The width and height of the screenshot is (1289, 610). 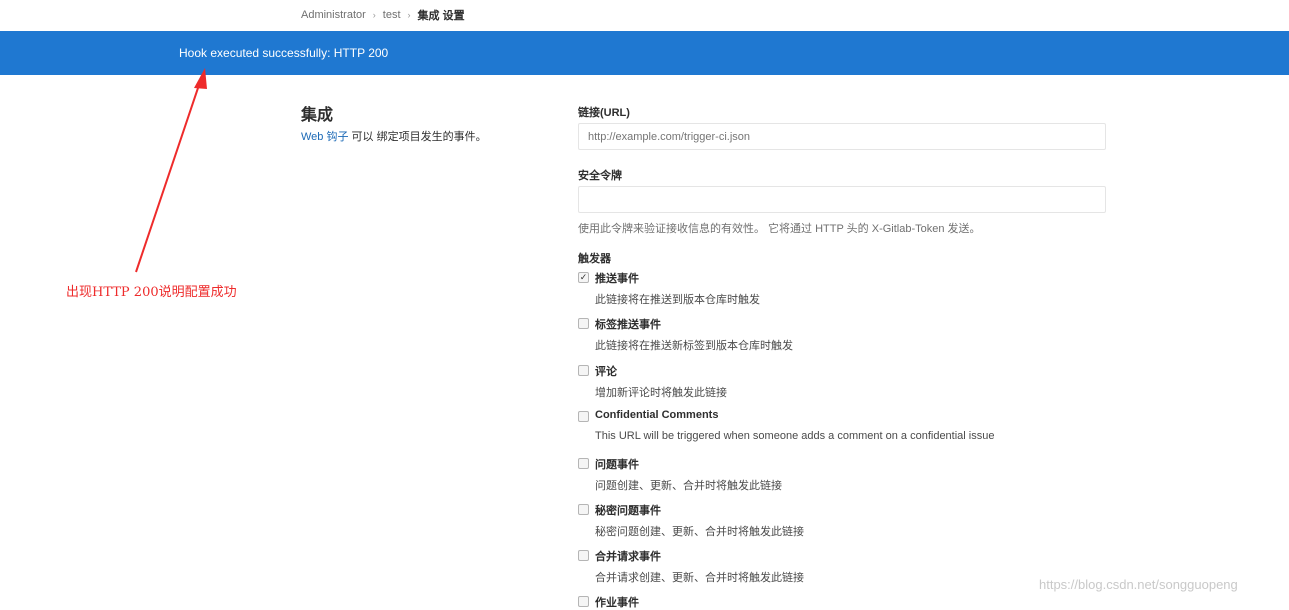 I want to click on annotation-text: 出现HTTP 200说明配置成功, so click(x=151, y=292).